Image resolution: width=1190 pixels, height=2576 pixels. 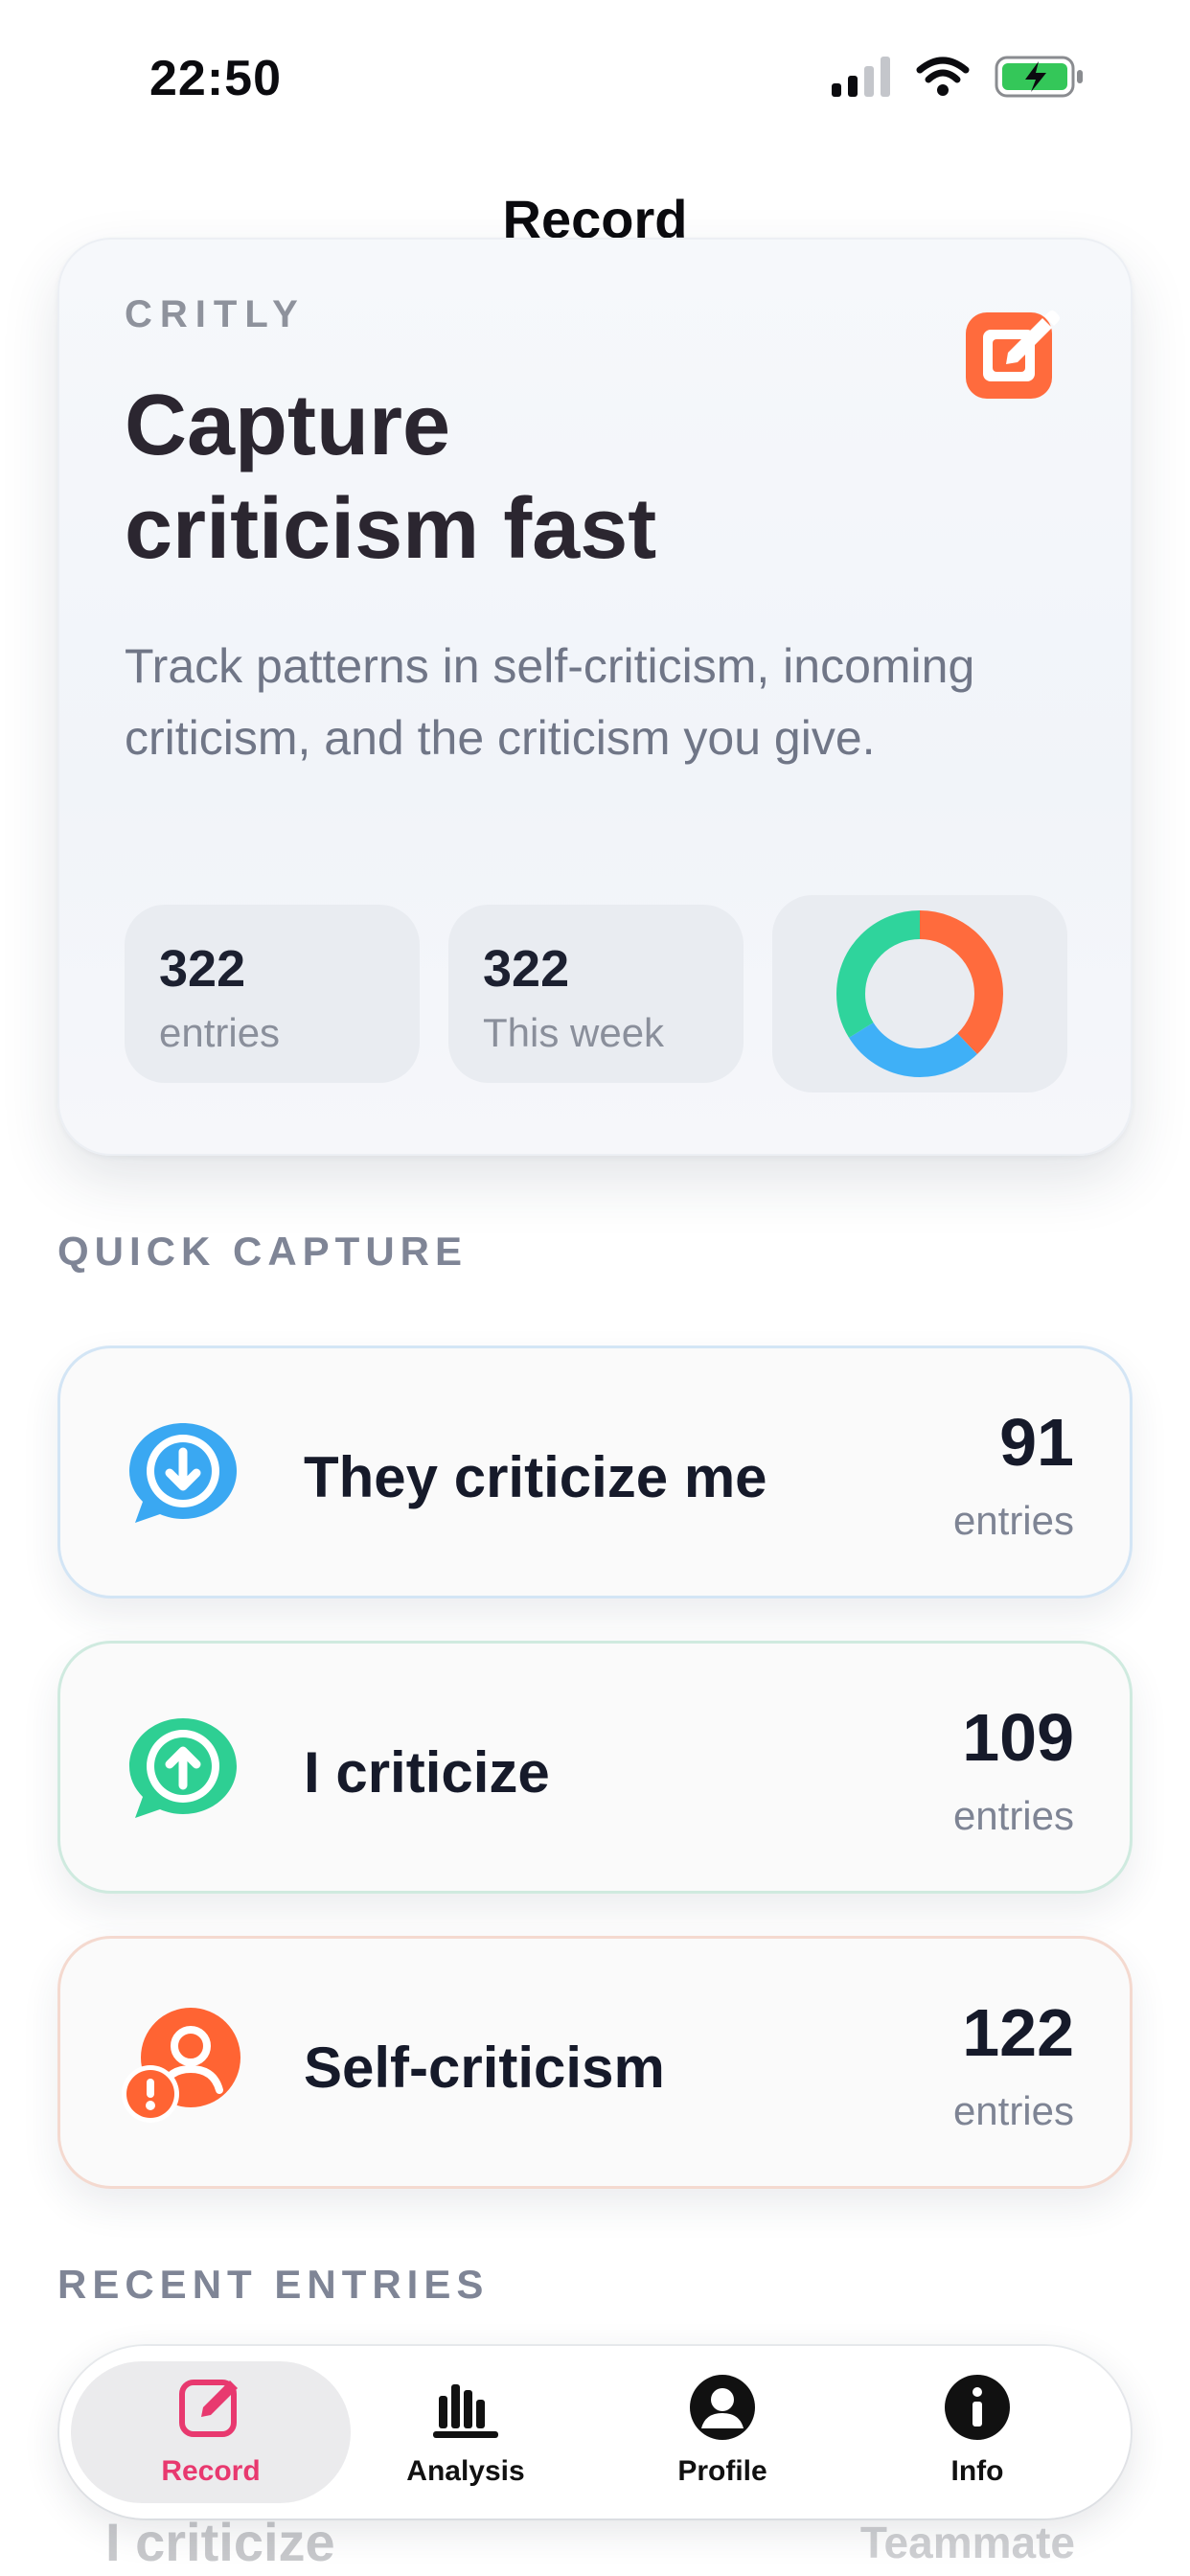 I want to click on capture-self-criticism: Self-criticism 122 entries, so click(x=595, y=2062).